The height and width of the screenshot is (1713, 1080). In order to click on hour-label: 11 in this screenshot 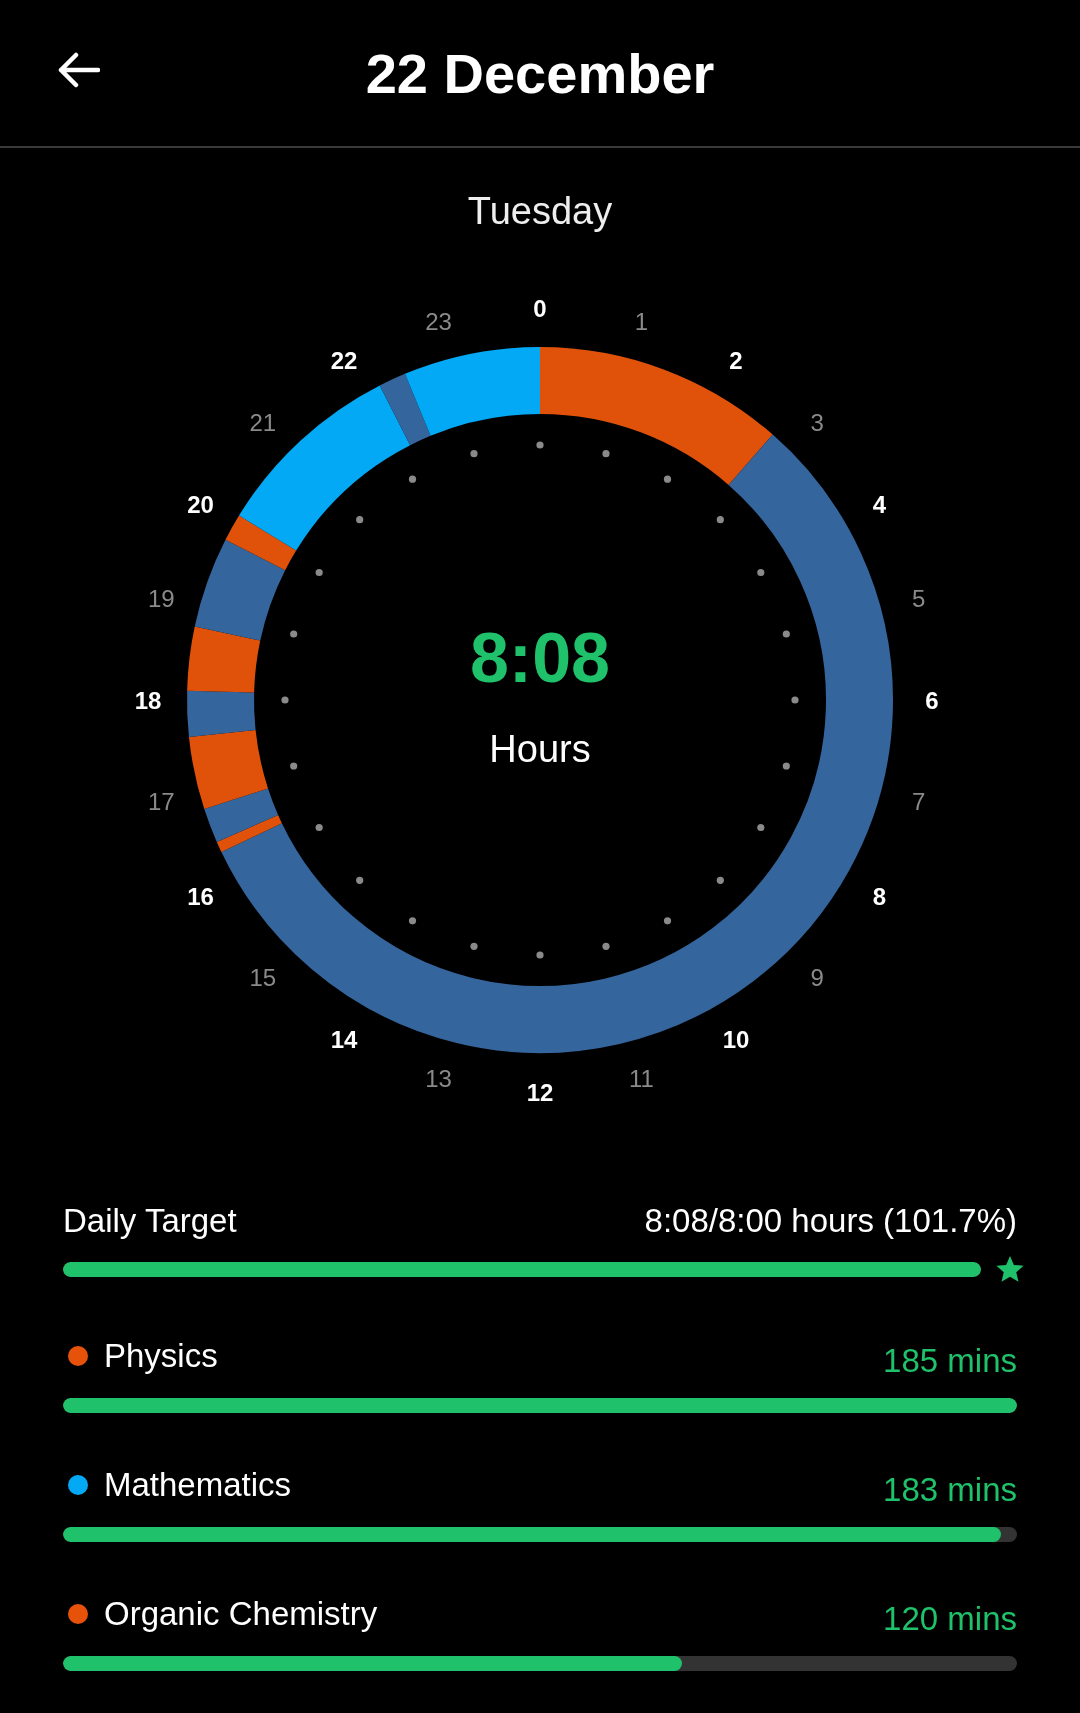, I will do `click(641, 1079)`.